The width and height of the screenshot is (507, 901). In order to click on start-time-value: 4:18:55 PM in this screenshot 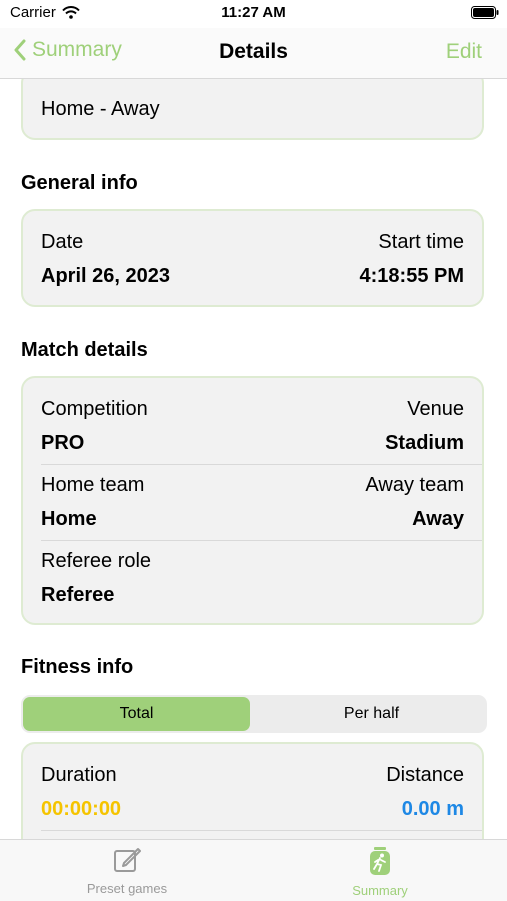, I will do `click(412, 276)`.